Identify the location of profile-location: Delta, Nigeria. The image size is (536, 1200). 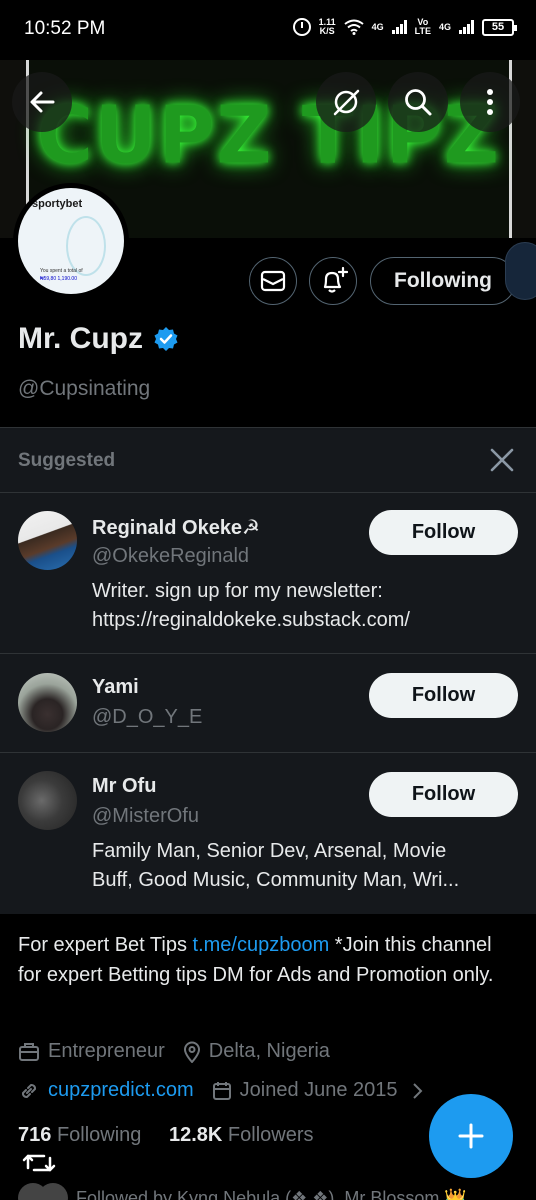
(269, 1051).